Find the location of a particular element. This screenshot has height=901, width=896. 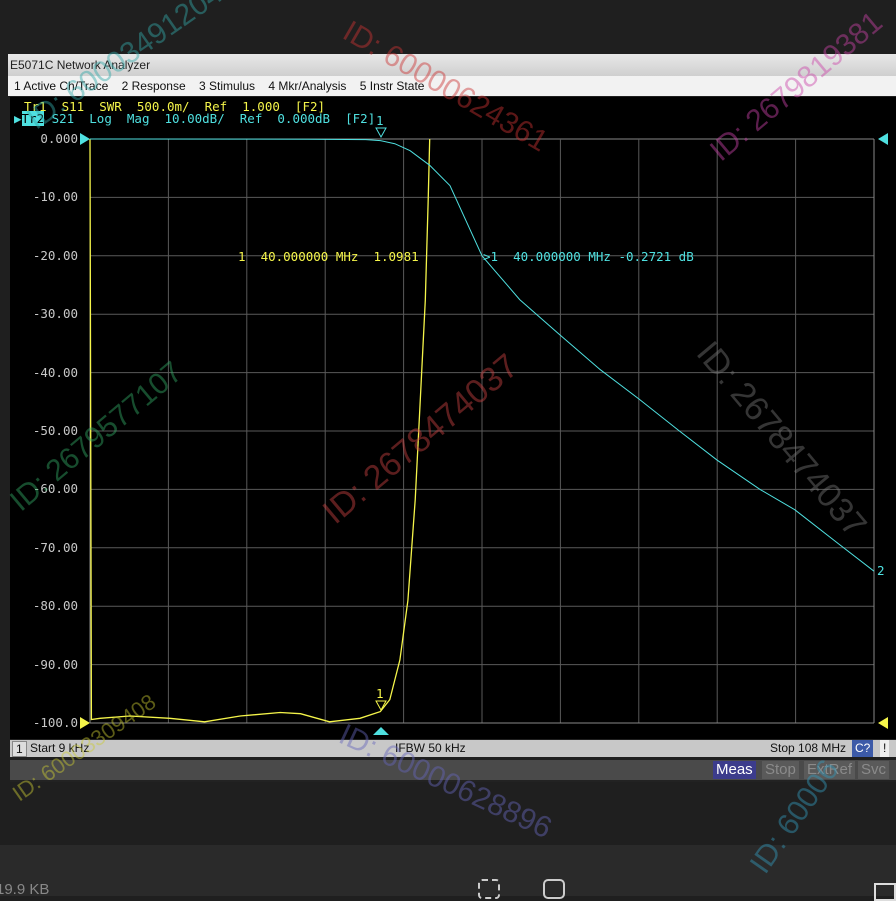

stimulus-marker-icon is located at coordinates (381, 731).